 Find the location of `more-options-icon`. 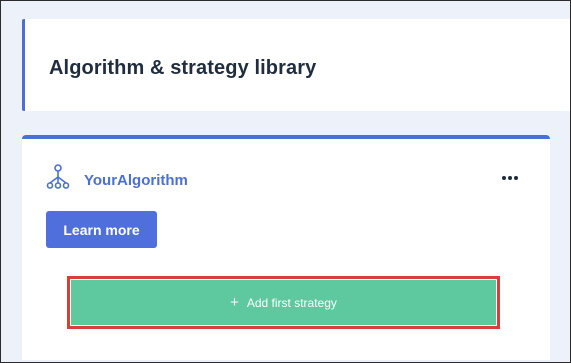

more-options-icon is located at coordinates (510, 178).